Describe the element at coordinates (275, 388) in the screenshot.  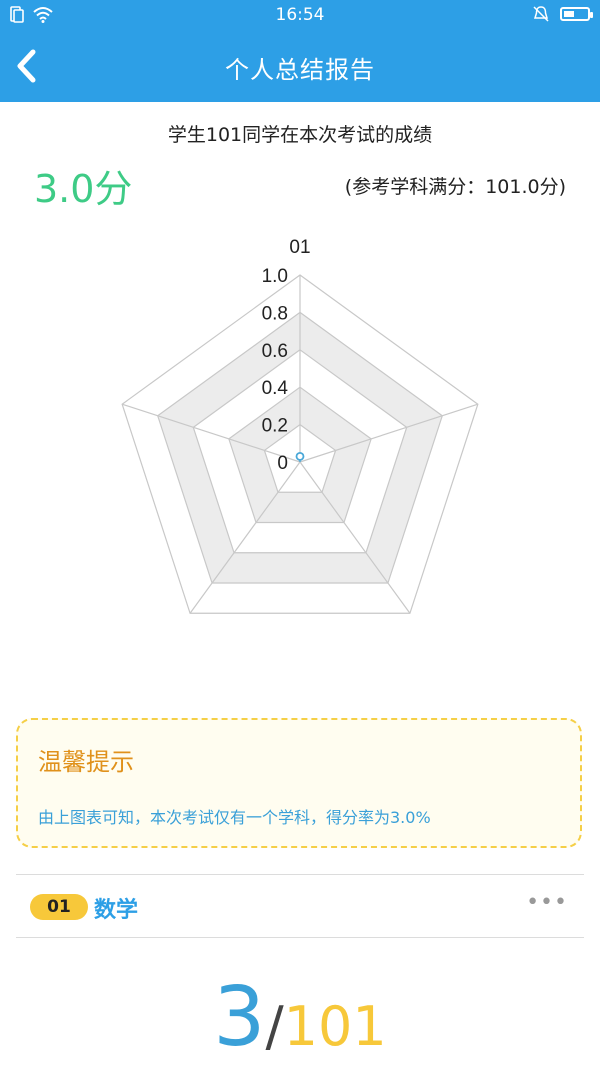
I see `radar-tick-label: 0.4` at that location.